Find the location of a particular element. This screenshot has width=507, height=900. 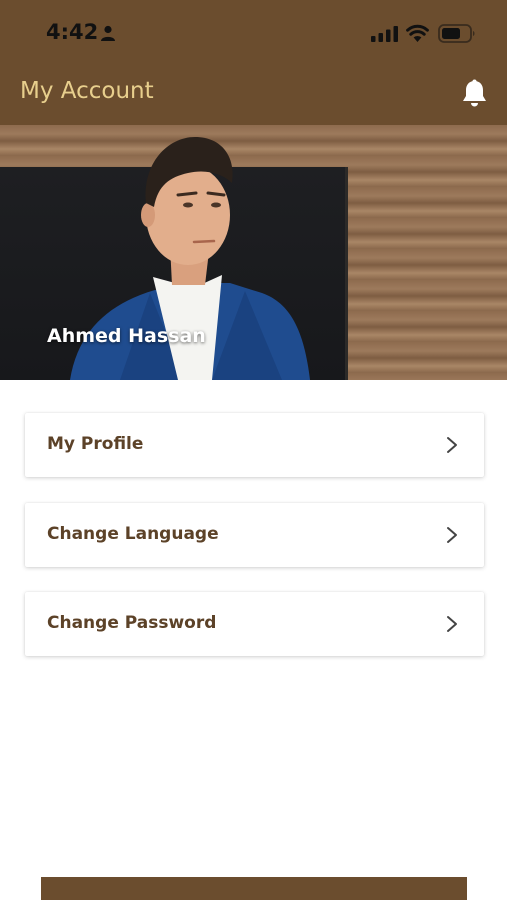

menu-item-change-password: Change Password is located at coordinates (254, 624).